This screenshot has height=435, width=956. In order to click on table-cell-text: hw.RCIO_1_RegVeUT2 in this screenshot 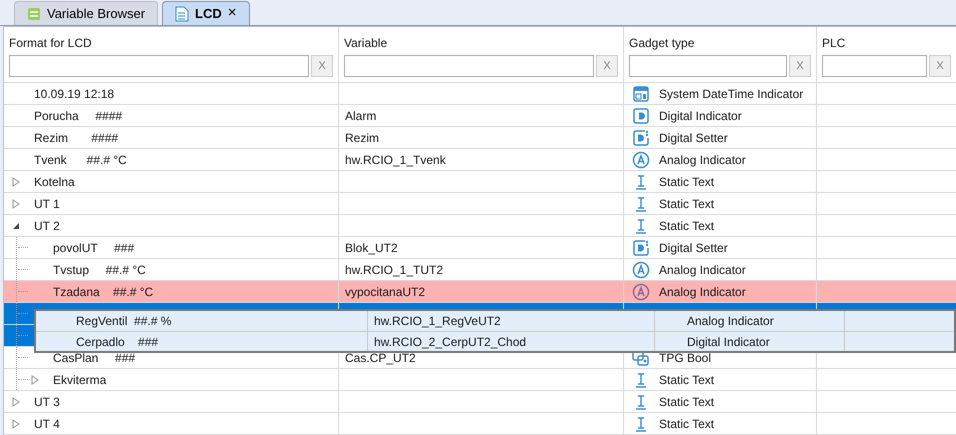, I will do `click(437, 321)`.